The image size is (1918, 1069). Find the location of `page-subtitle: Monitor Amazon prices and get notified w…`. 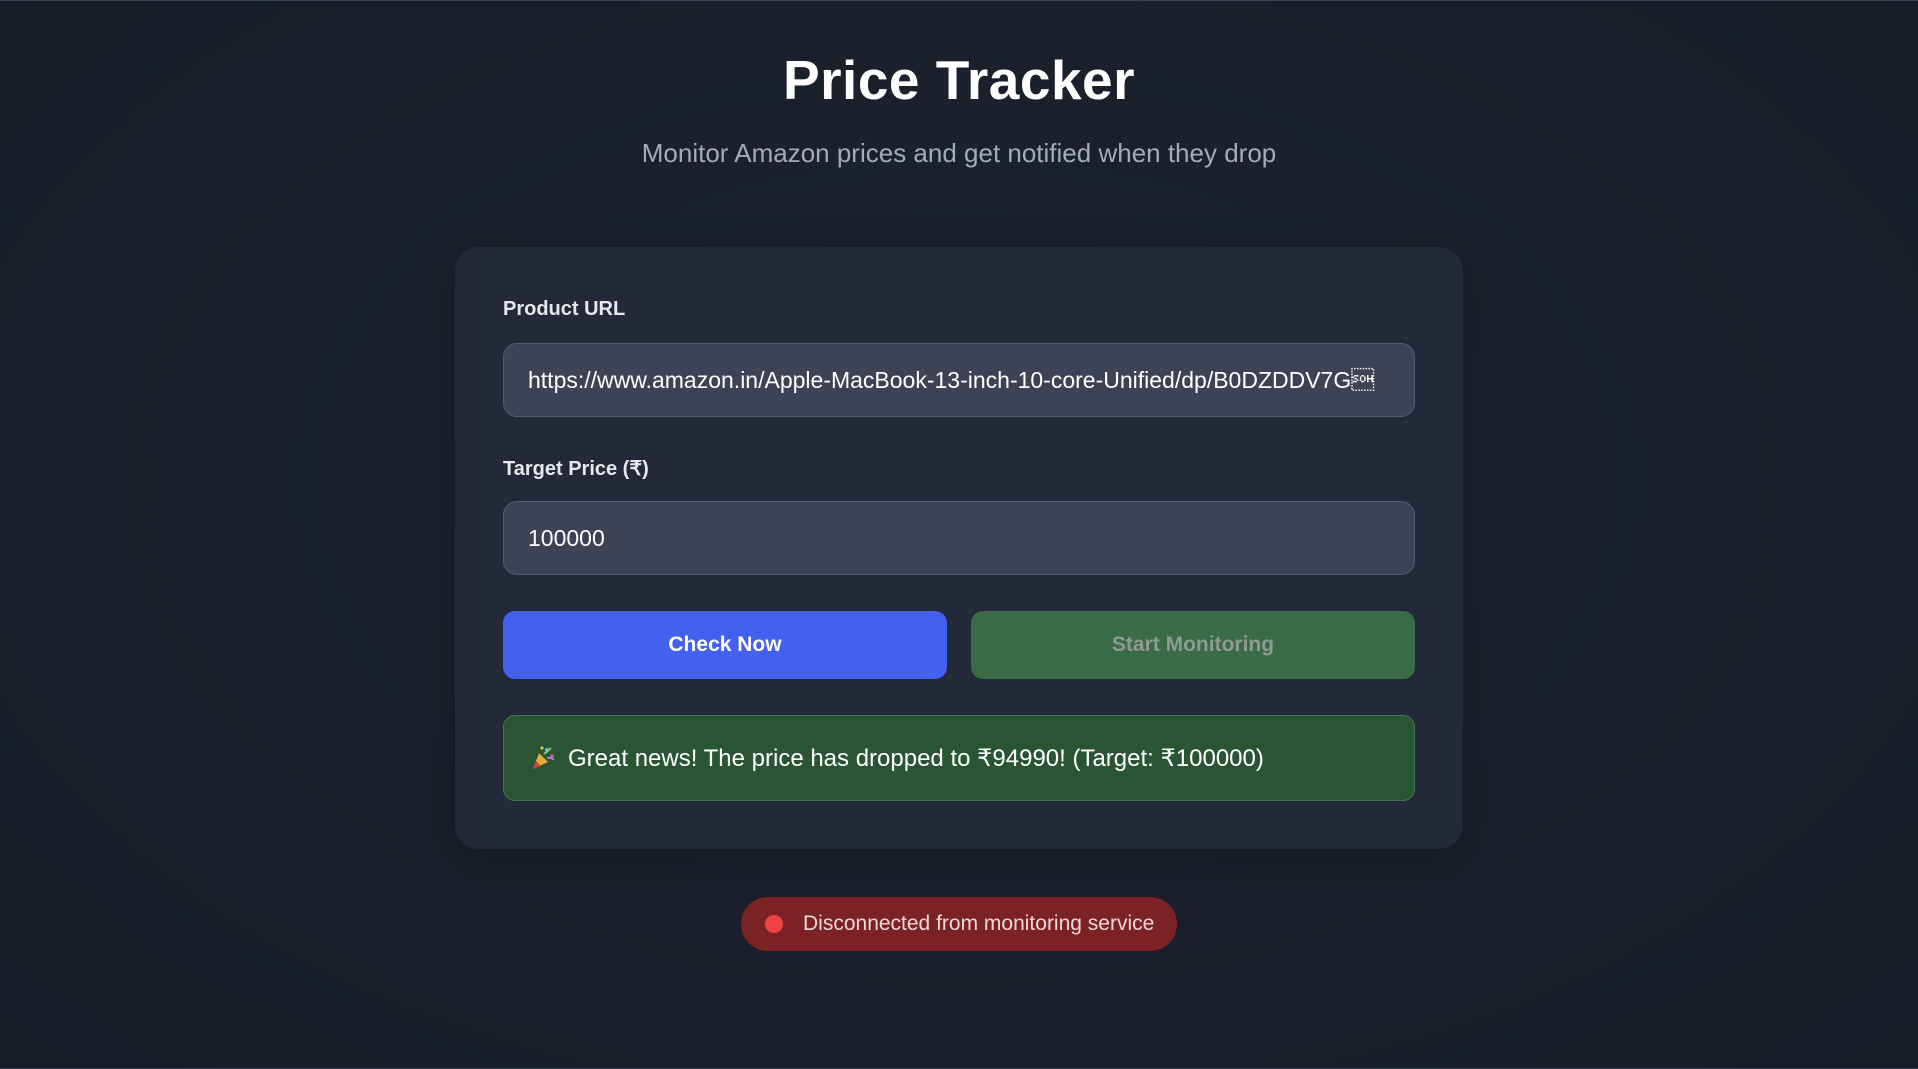

page-subtitle: Monitor Amazon prices and get notified w… is located at coordinates (959, 153).